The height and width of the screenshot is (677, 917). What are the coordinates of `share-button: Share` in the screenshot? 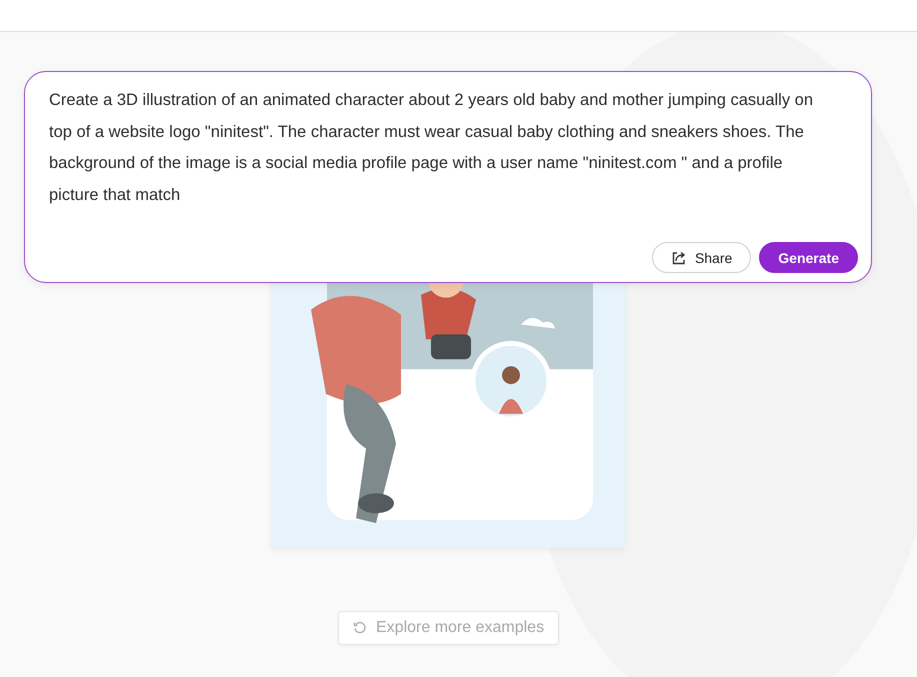 It's located at (702, 257).